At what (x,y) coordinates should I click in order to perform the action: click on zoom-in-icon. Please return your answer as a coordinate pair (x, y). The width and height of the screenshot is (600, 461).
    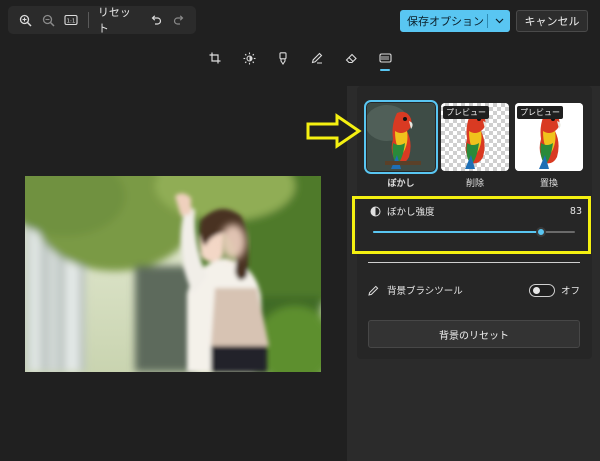
    Looking at the image, I should click on (25, 20).